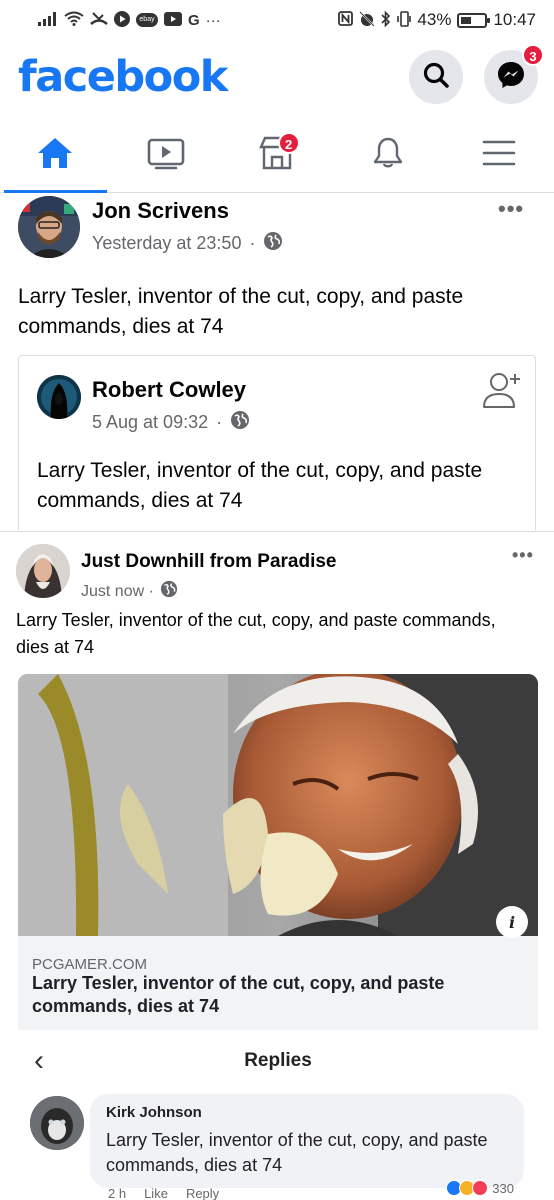  Describe the element at coordinates (466, 20) in the screenshot. I see `battery-level` at that location.